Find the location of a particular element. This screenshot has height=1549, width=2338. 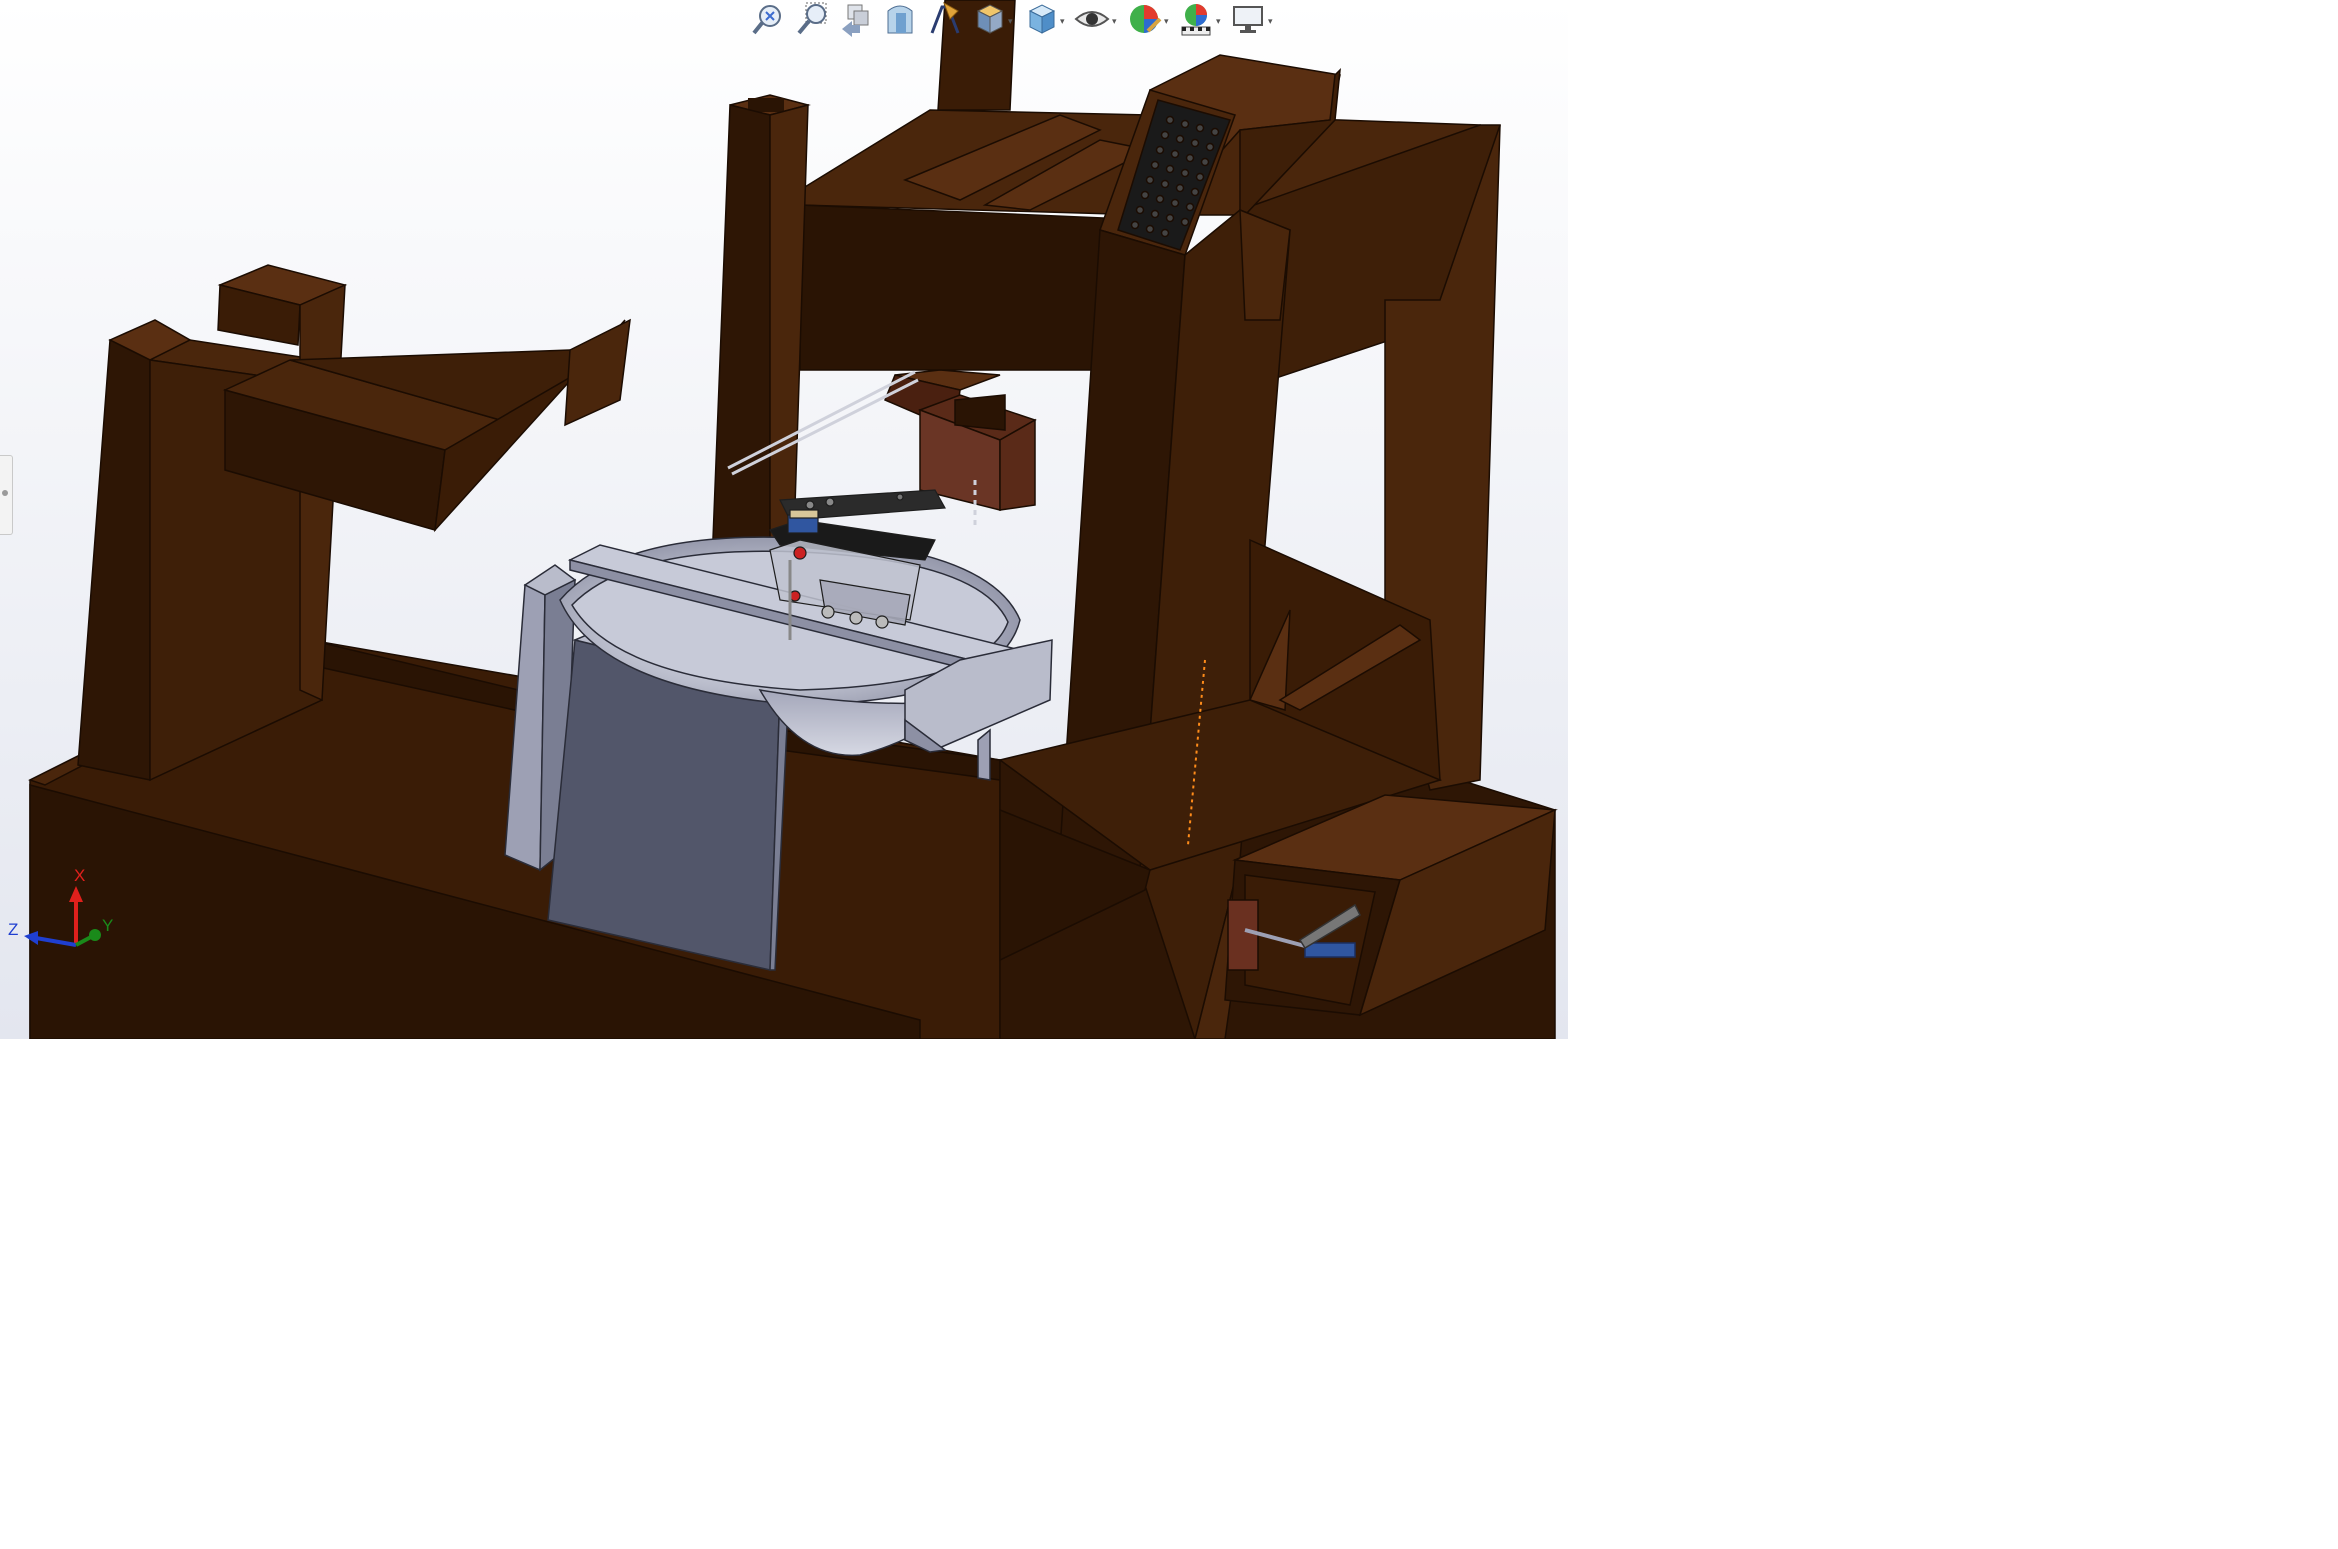

view-orientation-icon is located at coordinates (990, 19).